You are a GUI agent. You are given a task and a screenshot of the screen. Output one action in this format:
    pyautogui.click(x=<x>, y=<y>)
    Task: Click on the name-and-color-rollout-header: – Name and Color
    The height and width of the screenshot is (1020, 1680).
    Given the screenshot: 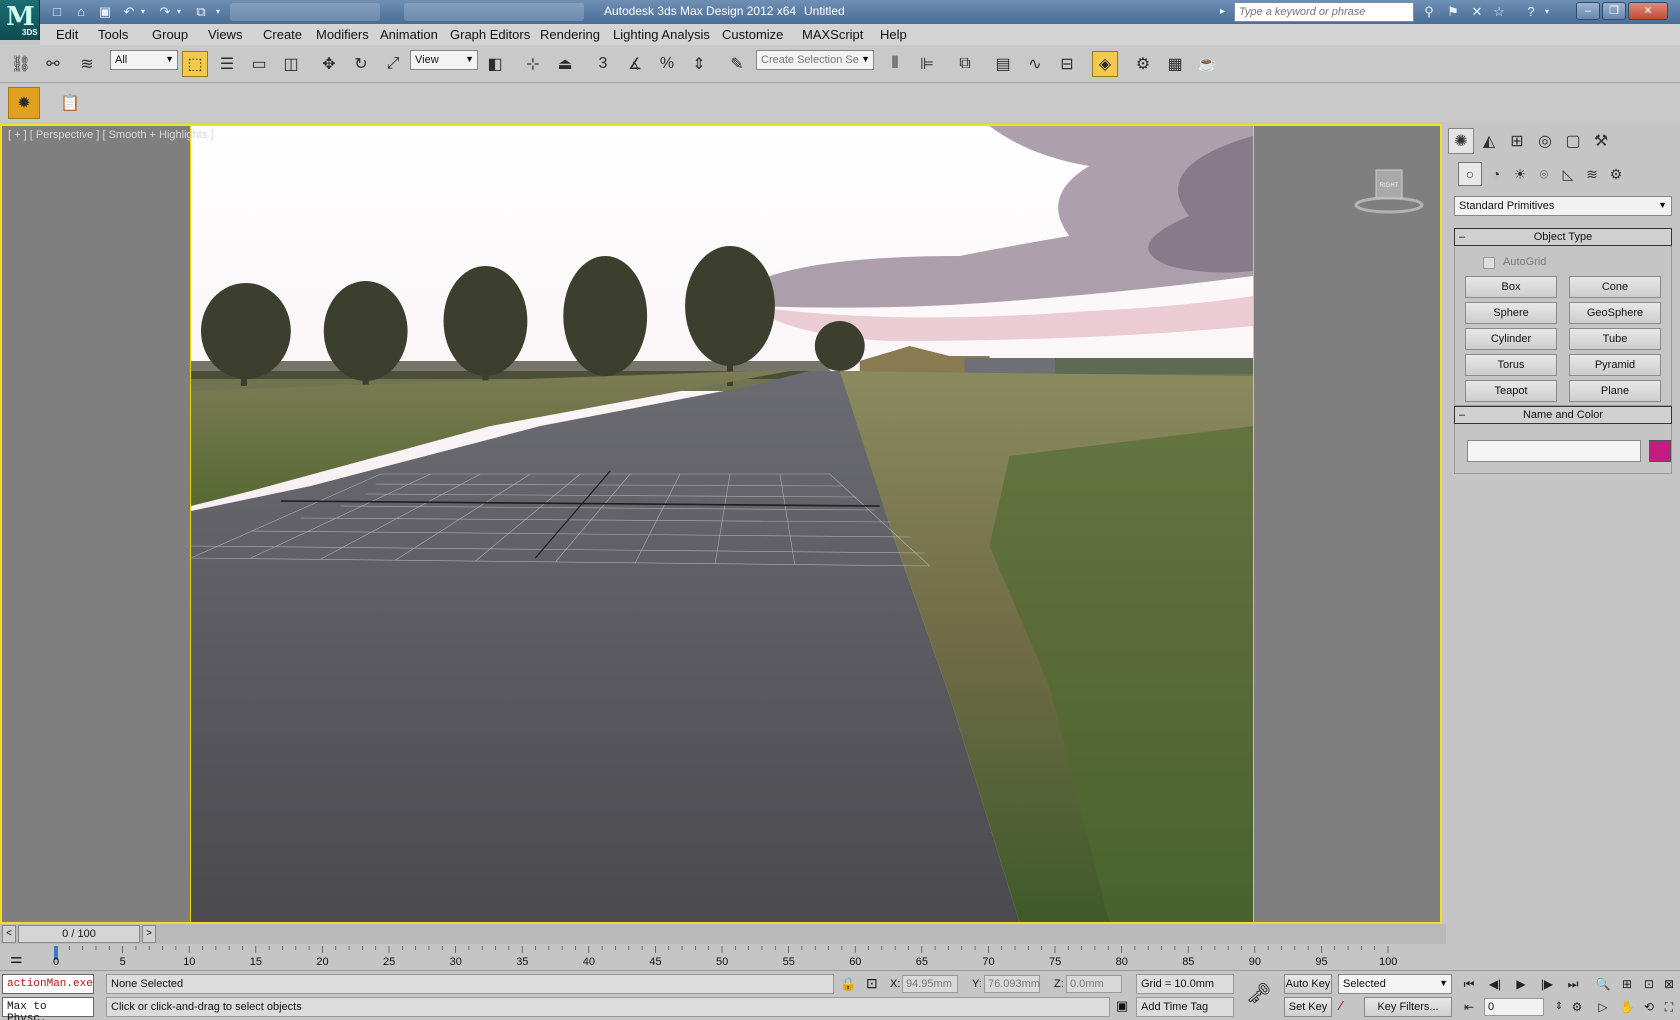 What is the action you would take?
    pyautogui.click(x=1563, y=415)
    